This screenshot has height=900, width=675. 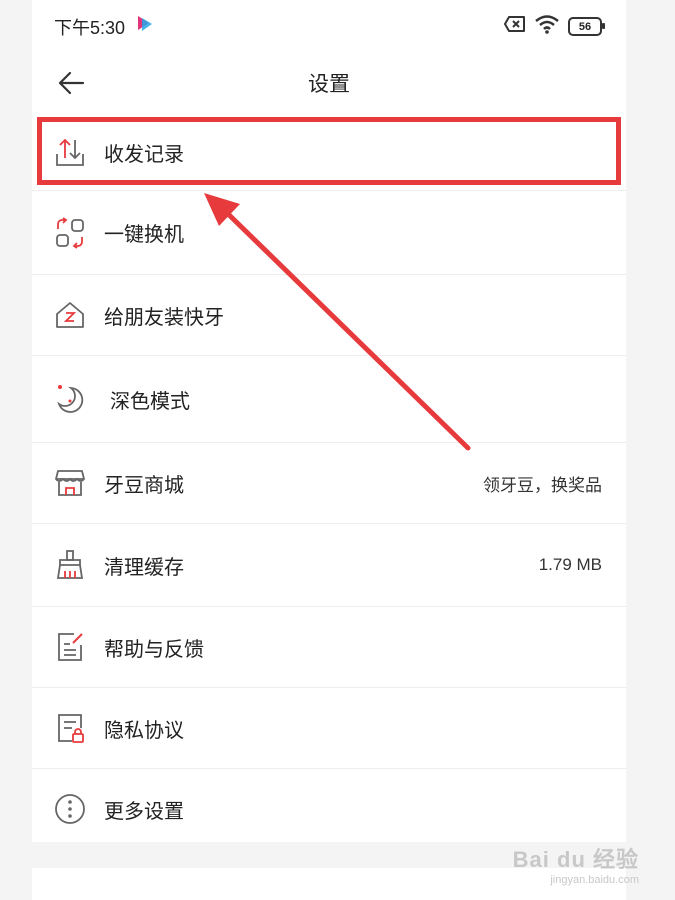 I want to click on watermark-sub: jingyan.baidu.com, so click(x=594, y=880).